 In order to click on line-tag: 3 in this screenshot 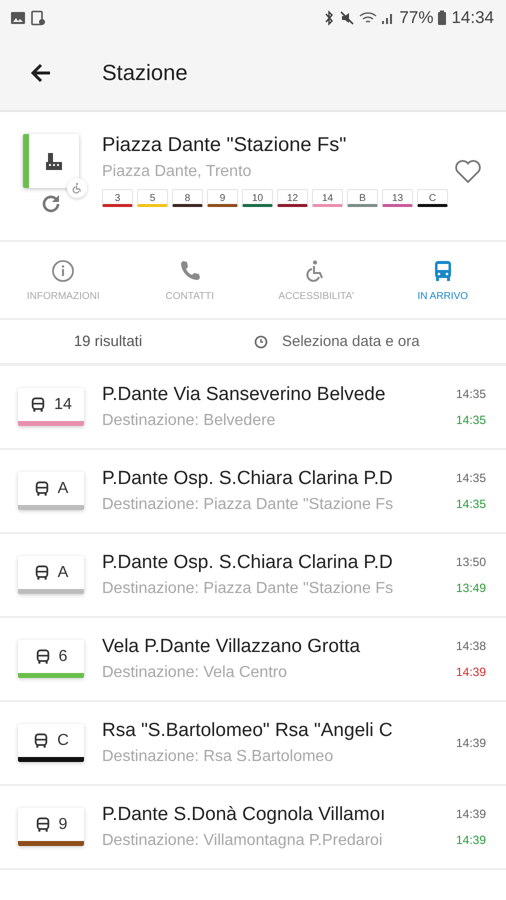, I will do `click(117, 198)`.